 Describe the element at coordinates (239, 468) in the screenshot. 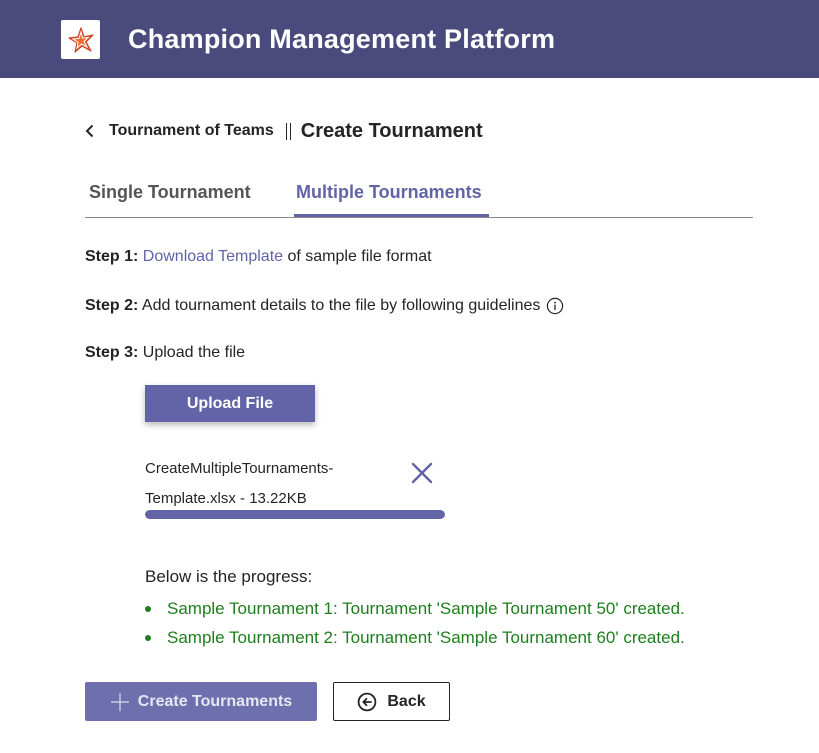

I see `file-name-line-1: CreateMultipleTournaments-` at that location.